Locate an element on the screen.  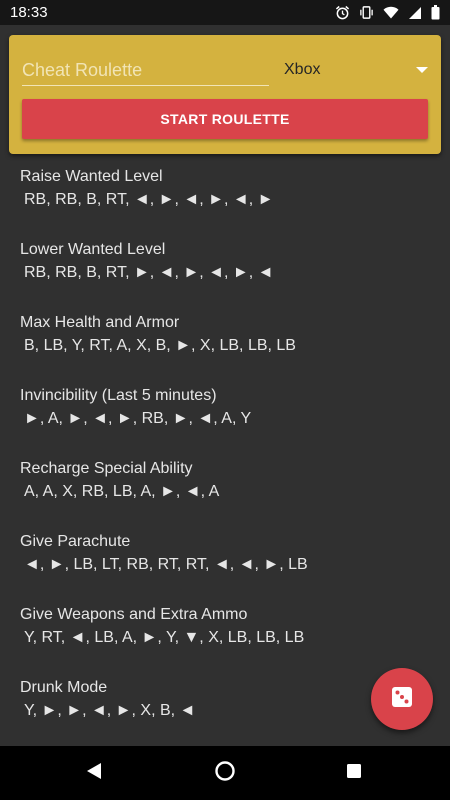
vibrate-icon is located at coordinates (366, 12).